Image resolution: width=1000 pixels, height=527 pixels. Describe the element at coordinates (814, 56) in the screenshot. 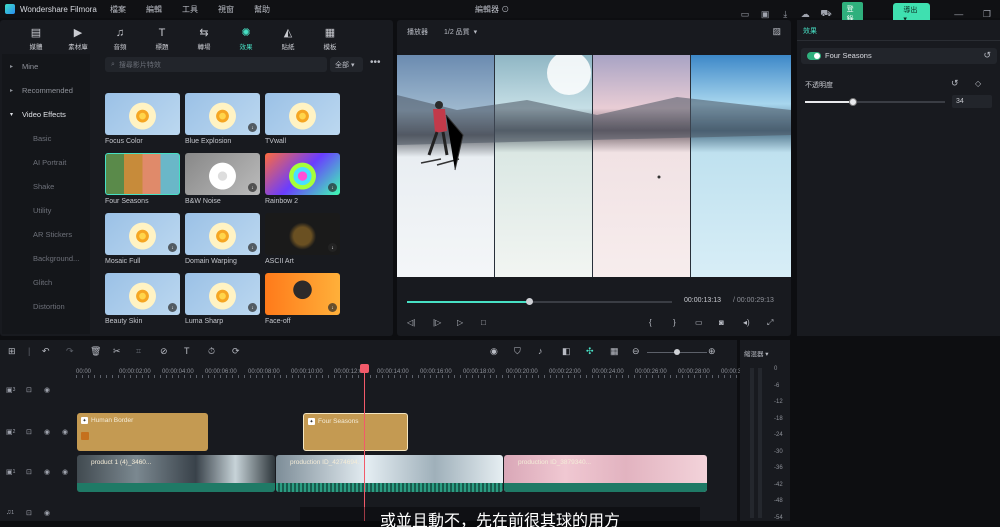

I see `effect-toggle` at that location.